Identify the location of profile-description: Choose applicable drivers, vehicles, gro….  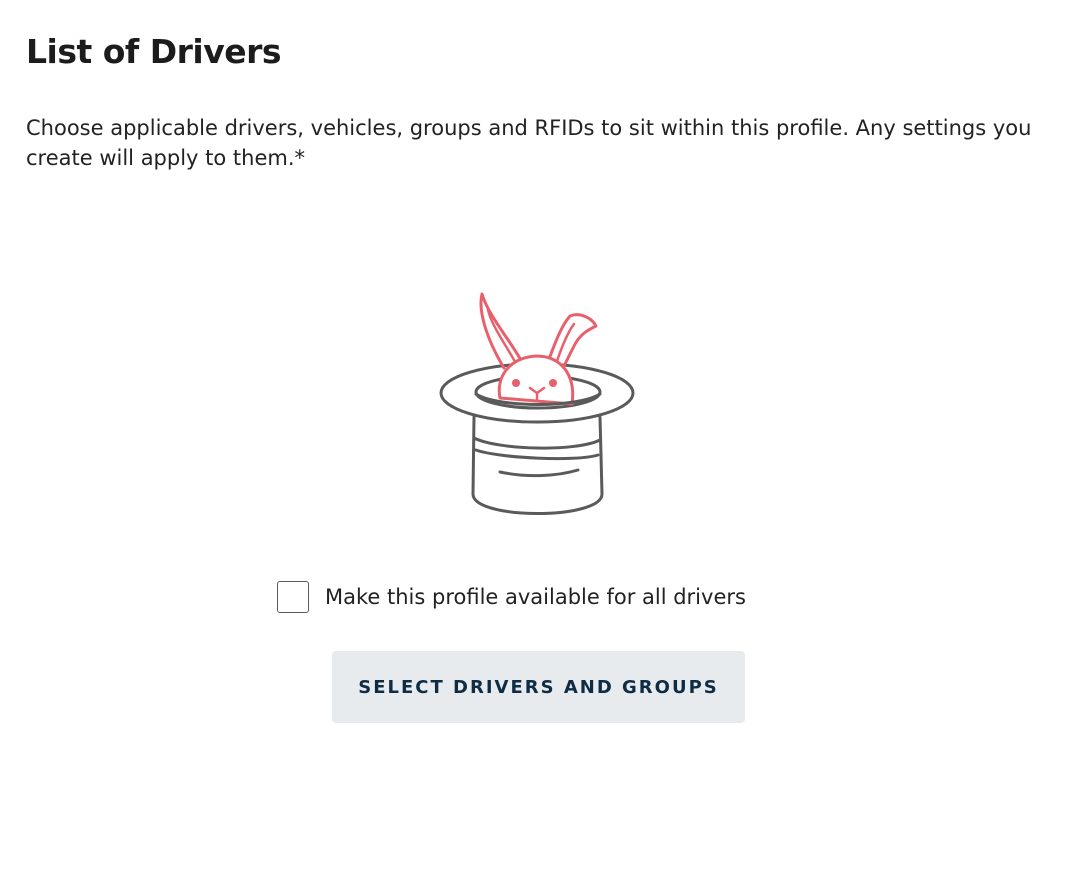
(529, 143).